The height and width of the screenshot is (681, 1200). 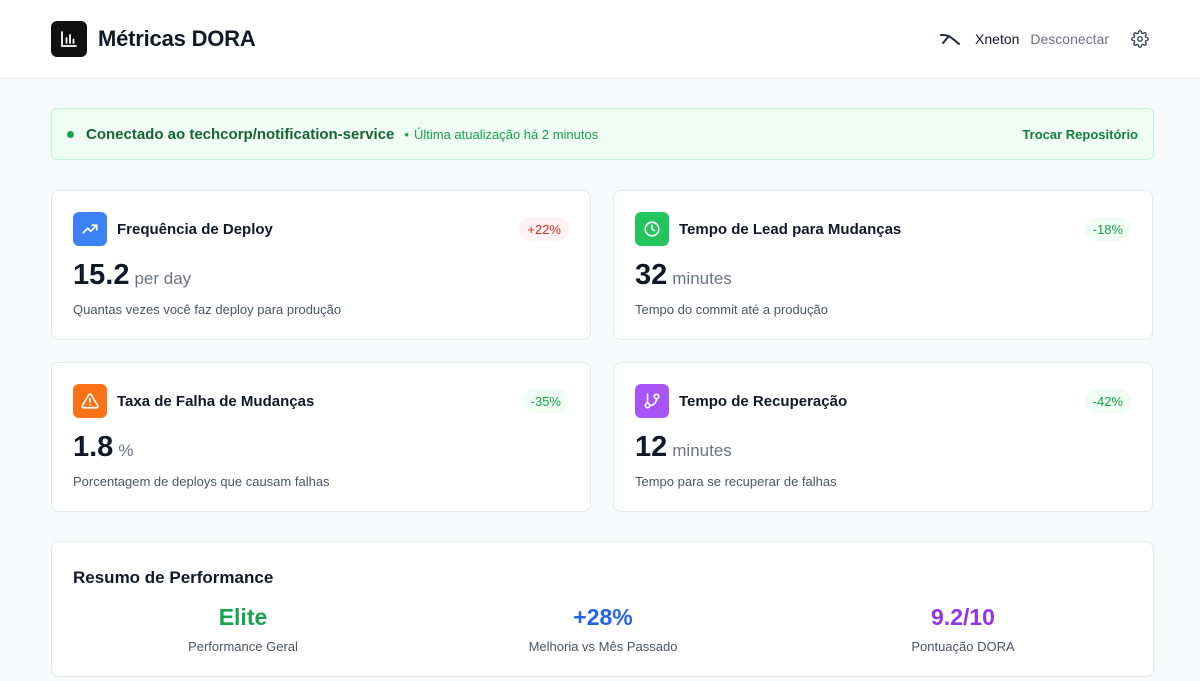 I want to click on change-badge: -42%, so click(x=1107, y=401).